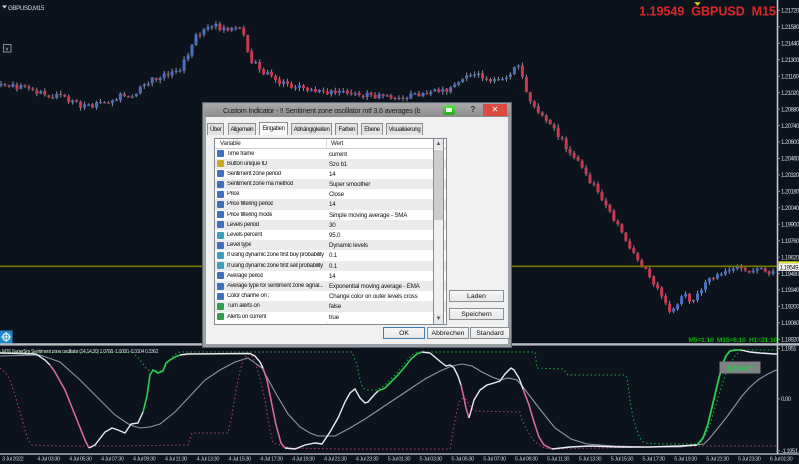 The image size is (799, 464). What do you see at coordinates (786, 400) in the screenshot?
I see `svg-text: 0.00` at bounding box center [786, 400].